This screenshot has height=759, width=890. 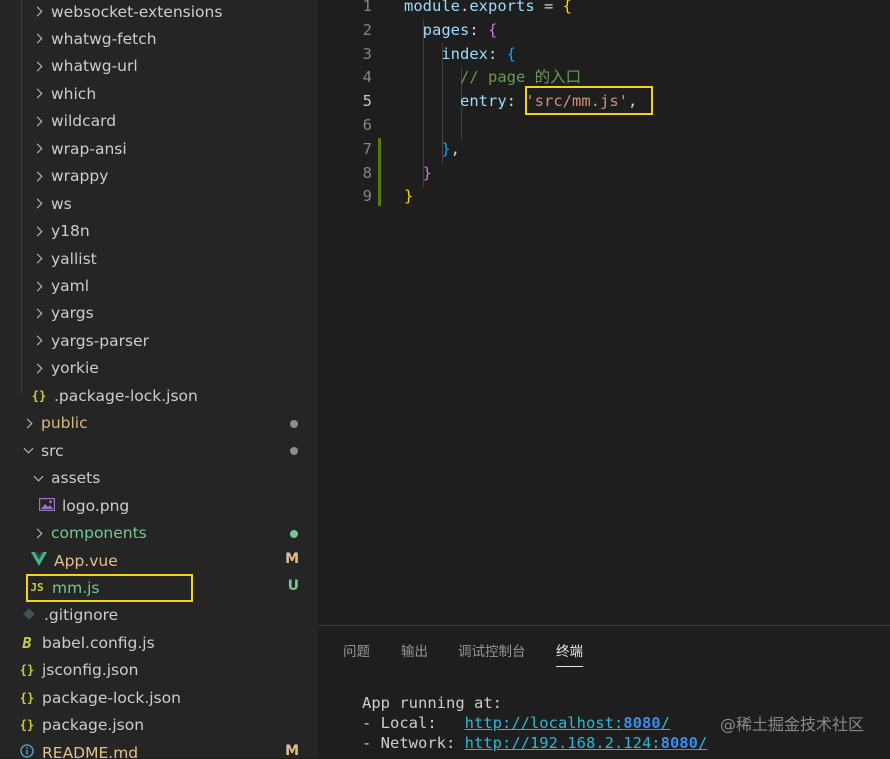 What do you see at coordinates (409, 196) in the screenshot?
I see `code-token: }` at bounding box center [409, 196].